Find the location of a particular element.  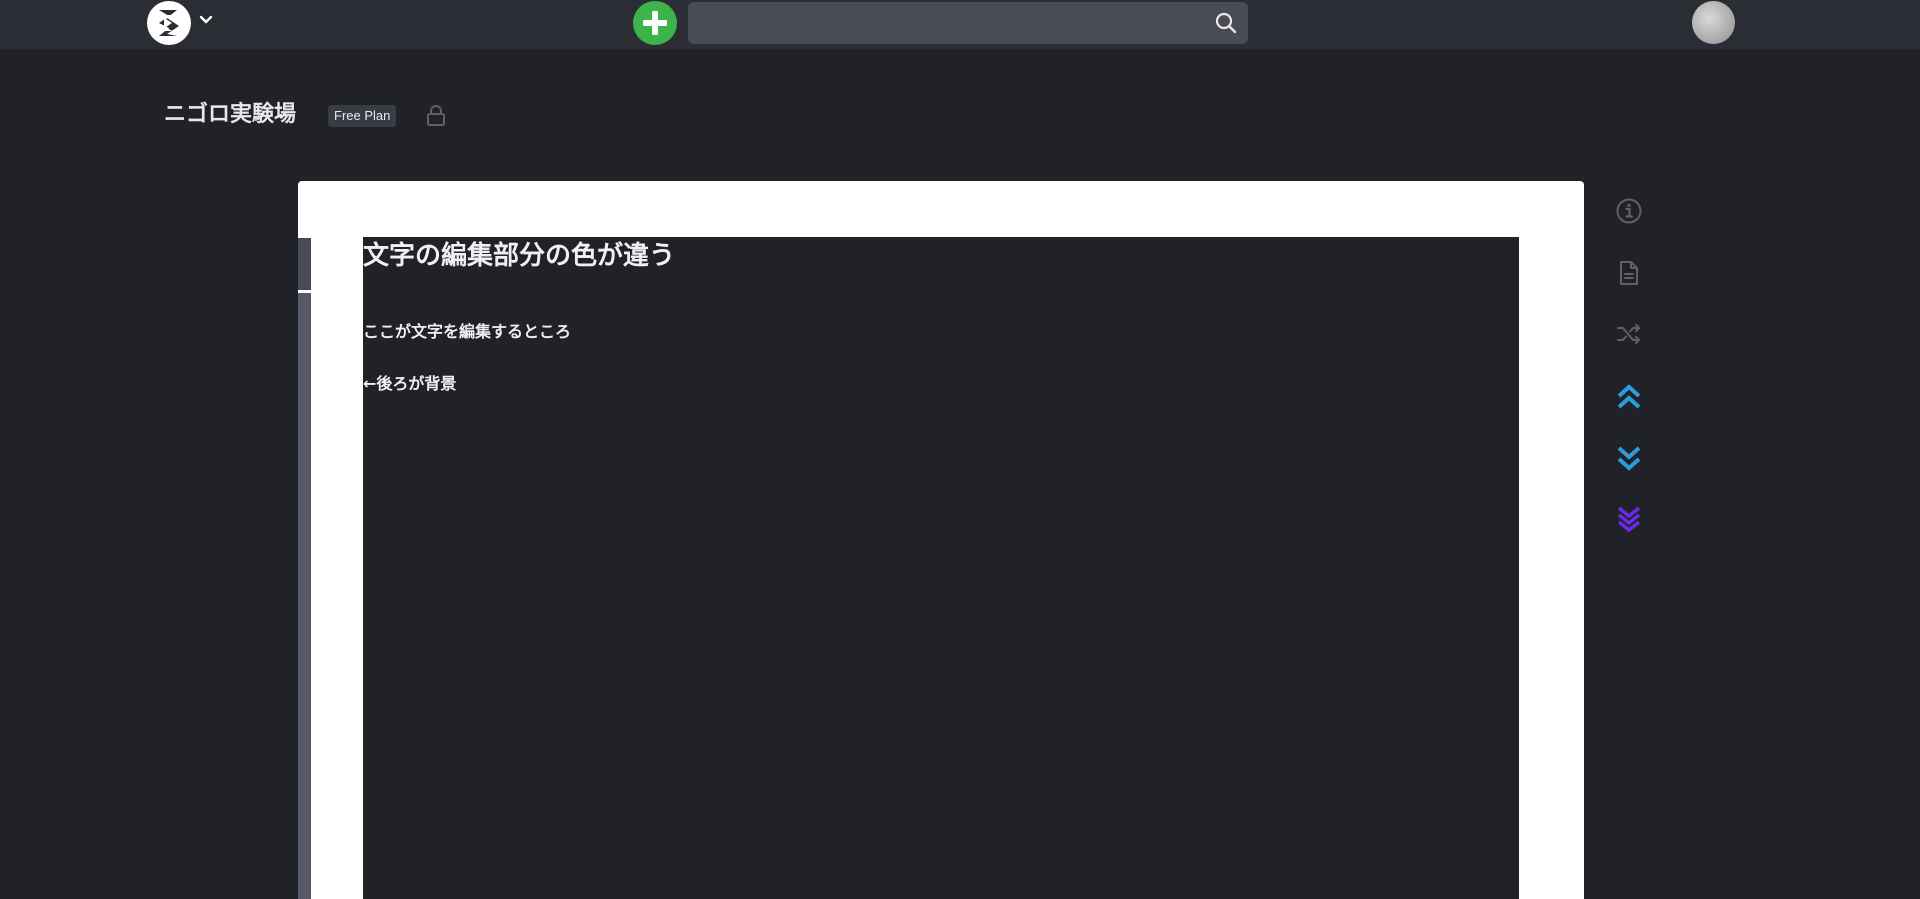

shuffle-icon is located at coordinates (1629, 334).